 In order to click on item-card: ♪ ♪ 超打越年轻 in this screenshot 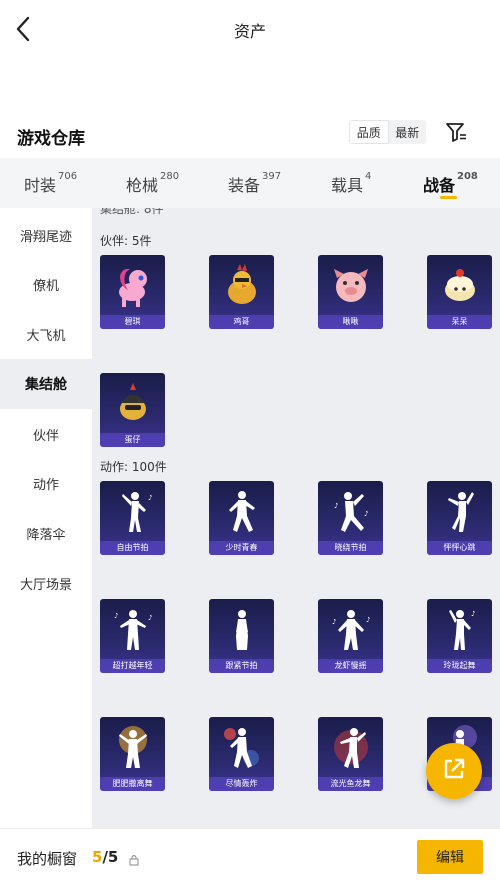, I will do `click(132, 636)`.